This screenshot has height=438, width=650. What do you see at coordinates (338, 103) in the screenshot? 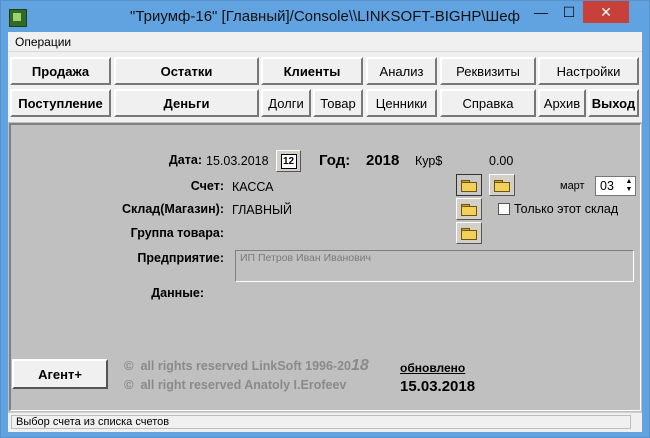
I see `goods-button: Товар` at bounding box center [338, 103].